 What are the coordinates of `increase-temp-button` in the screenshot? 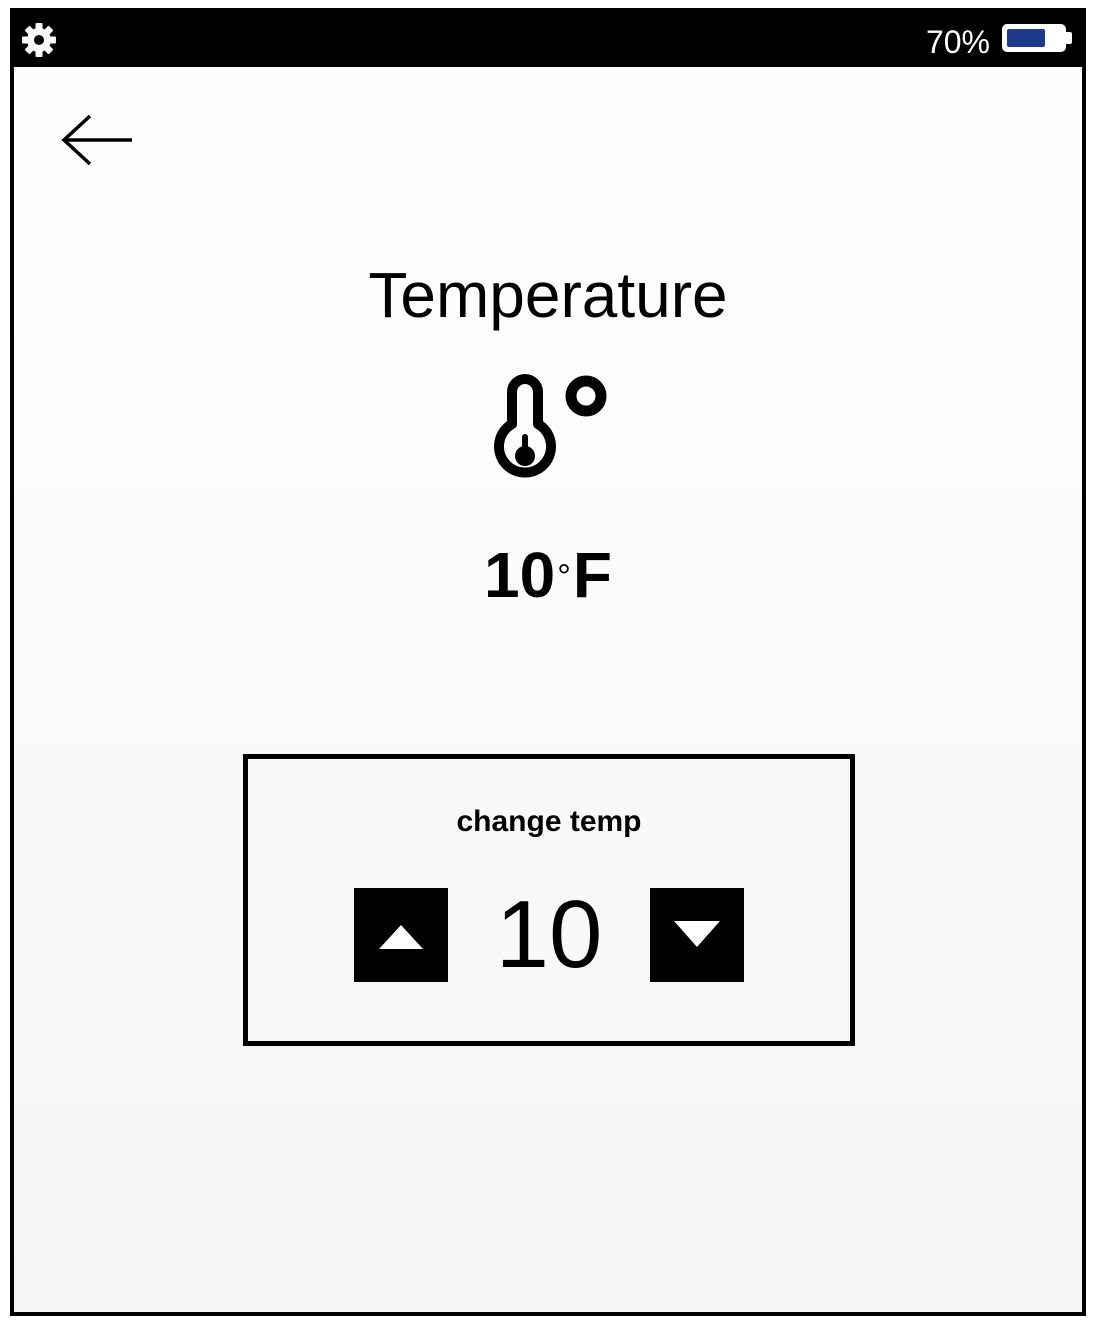 It's located at (401, 935).